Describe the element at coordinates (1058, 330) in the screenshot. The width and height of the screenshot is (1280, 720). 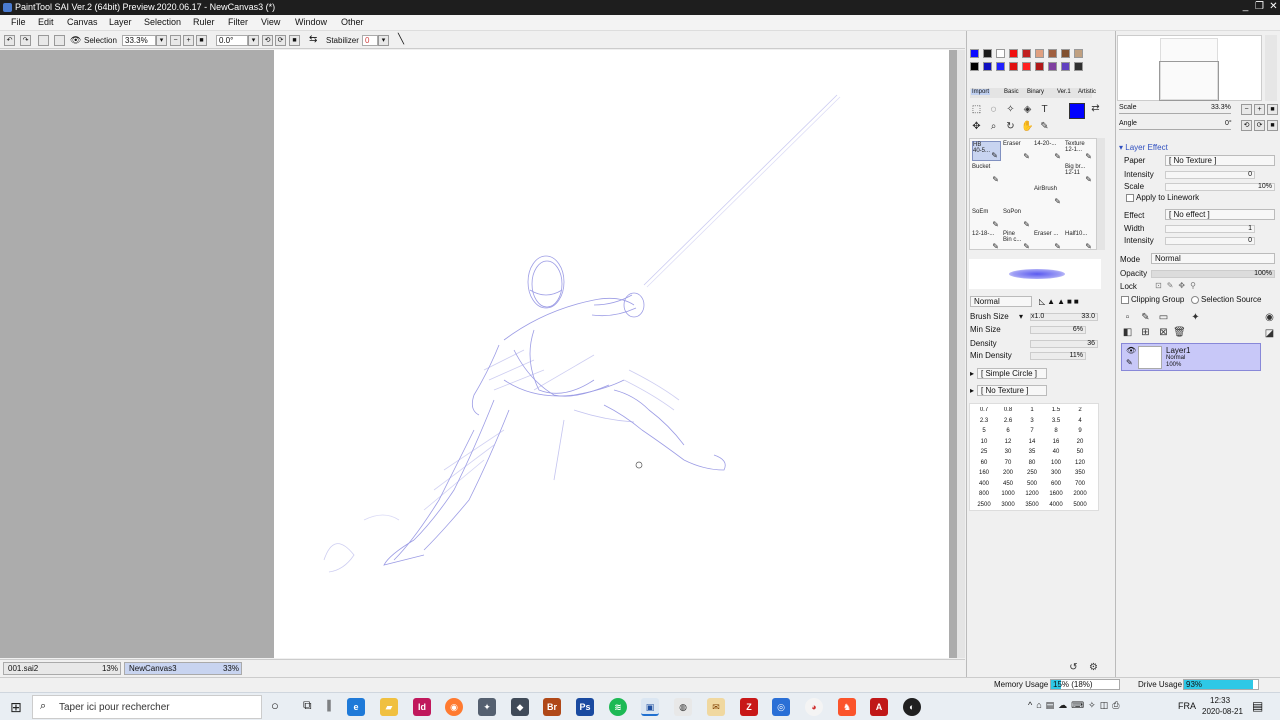
I see `min-size-slider: 6%` at that location.